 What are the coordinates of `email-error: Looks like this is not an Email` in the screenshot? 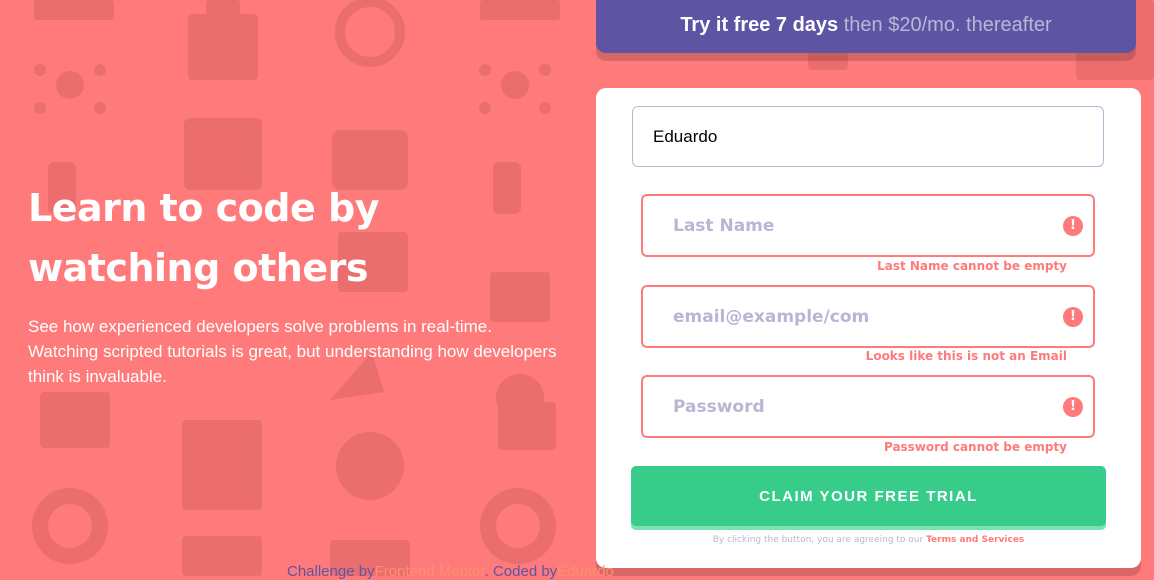 It's located at (966, 356).